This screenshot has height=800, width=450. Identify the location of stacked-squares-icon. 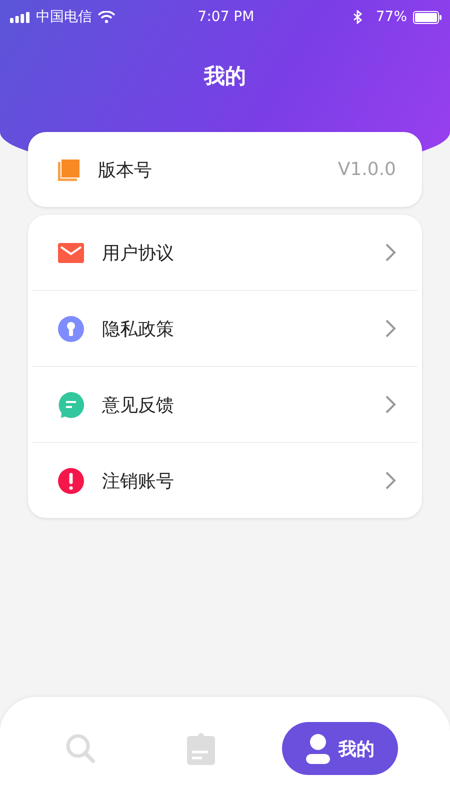
(69, 169).